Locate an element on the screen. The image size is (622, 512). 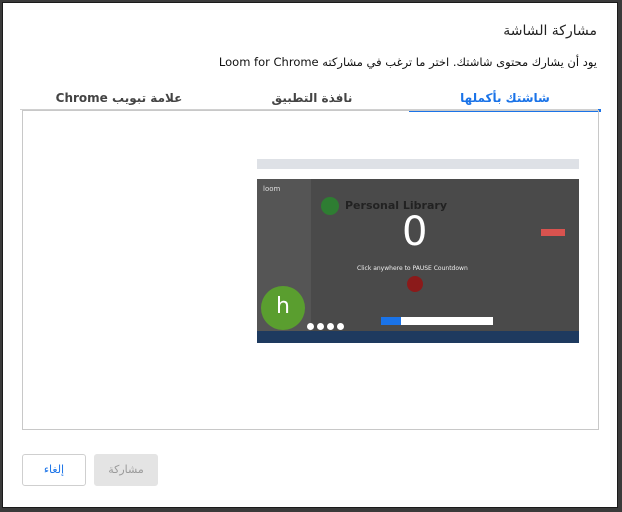
record-stop-icon is located at coordinates (415, 284).